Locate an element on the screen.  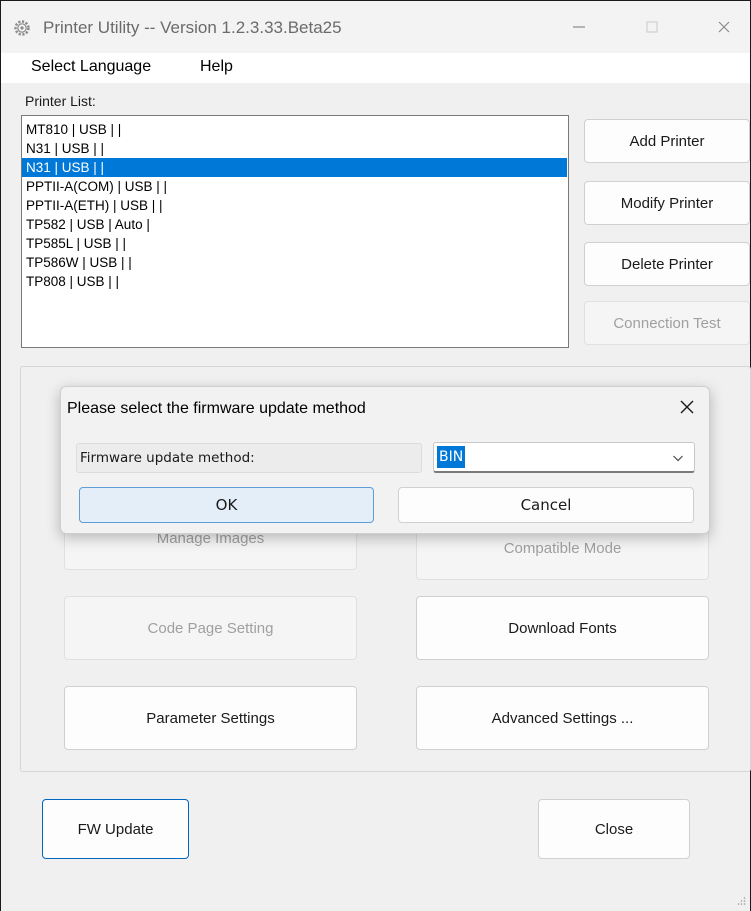
chevron-down-icon is located at coordinates (678, 458).